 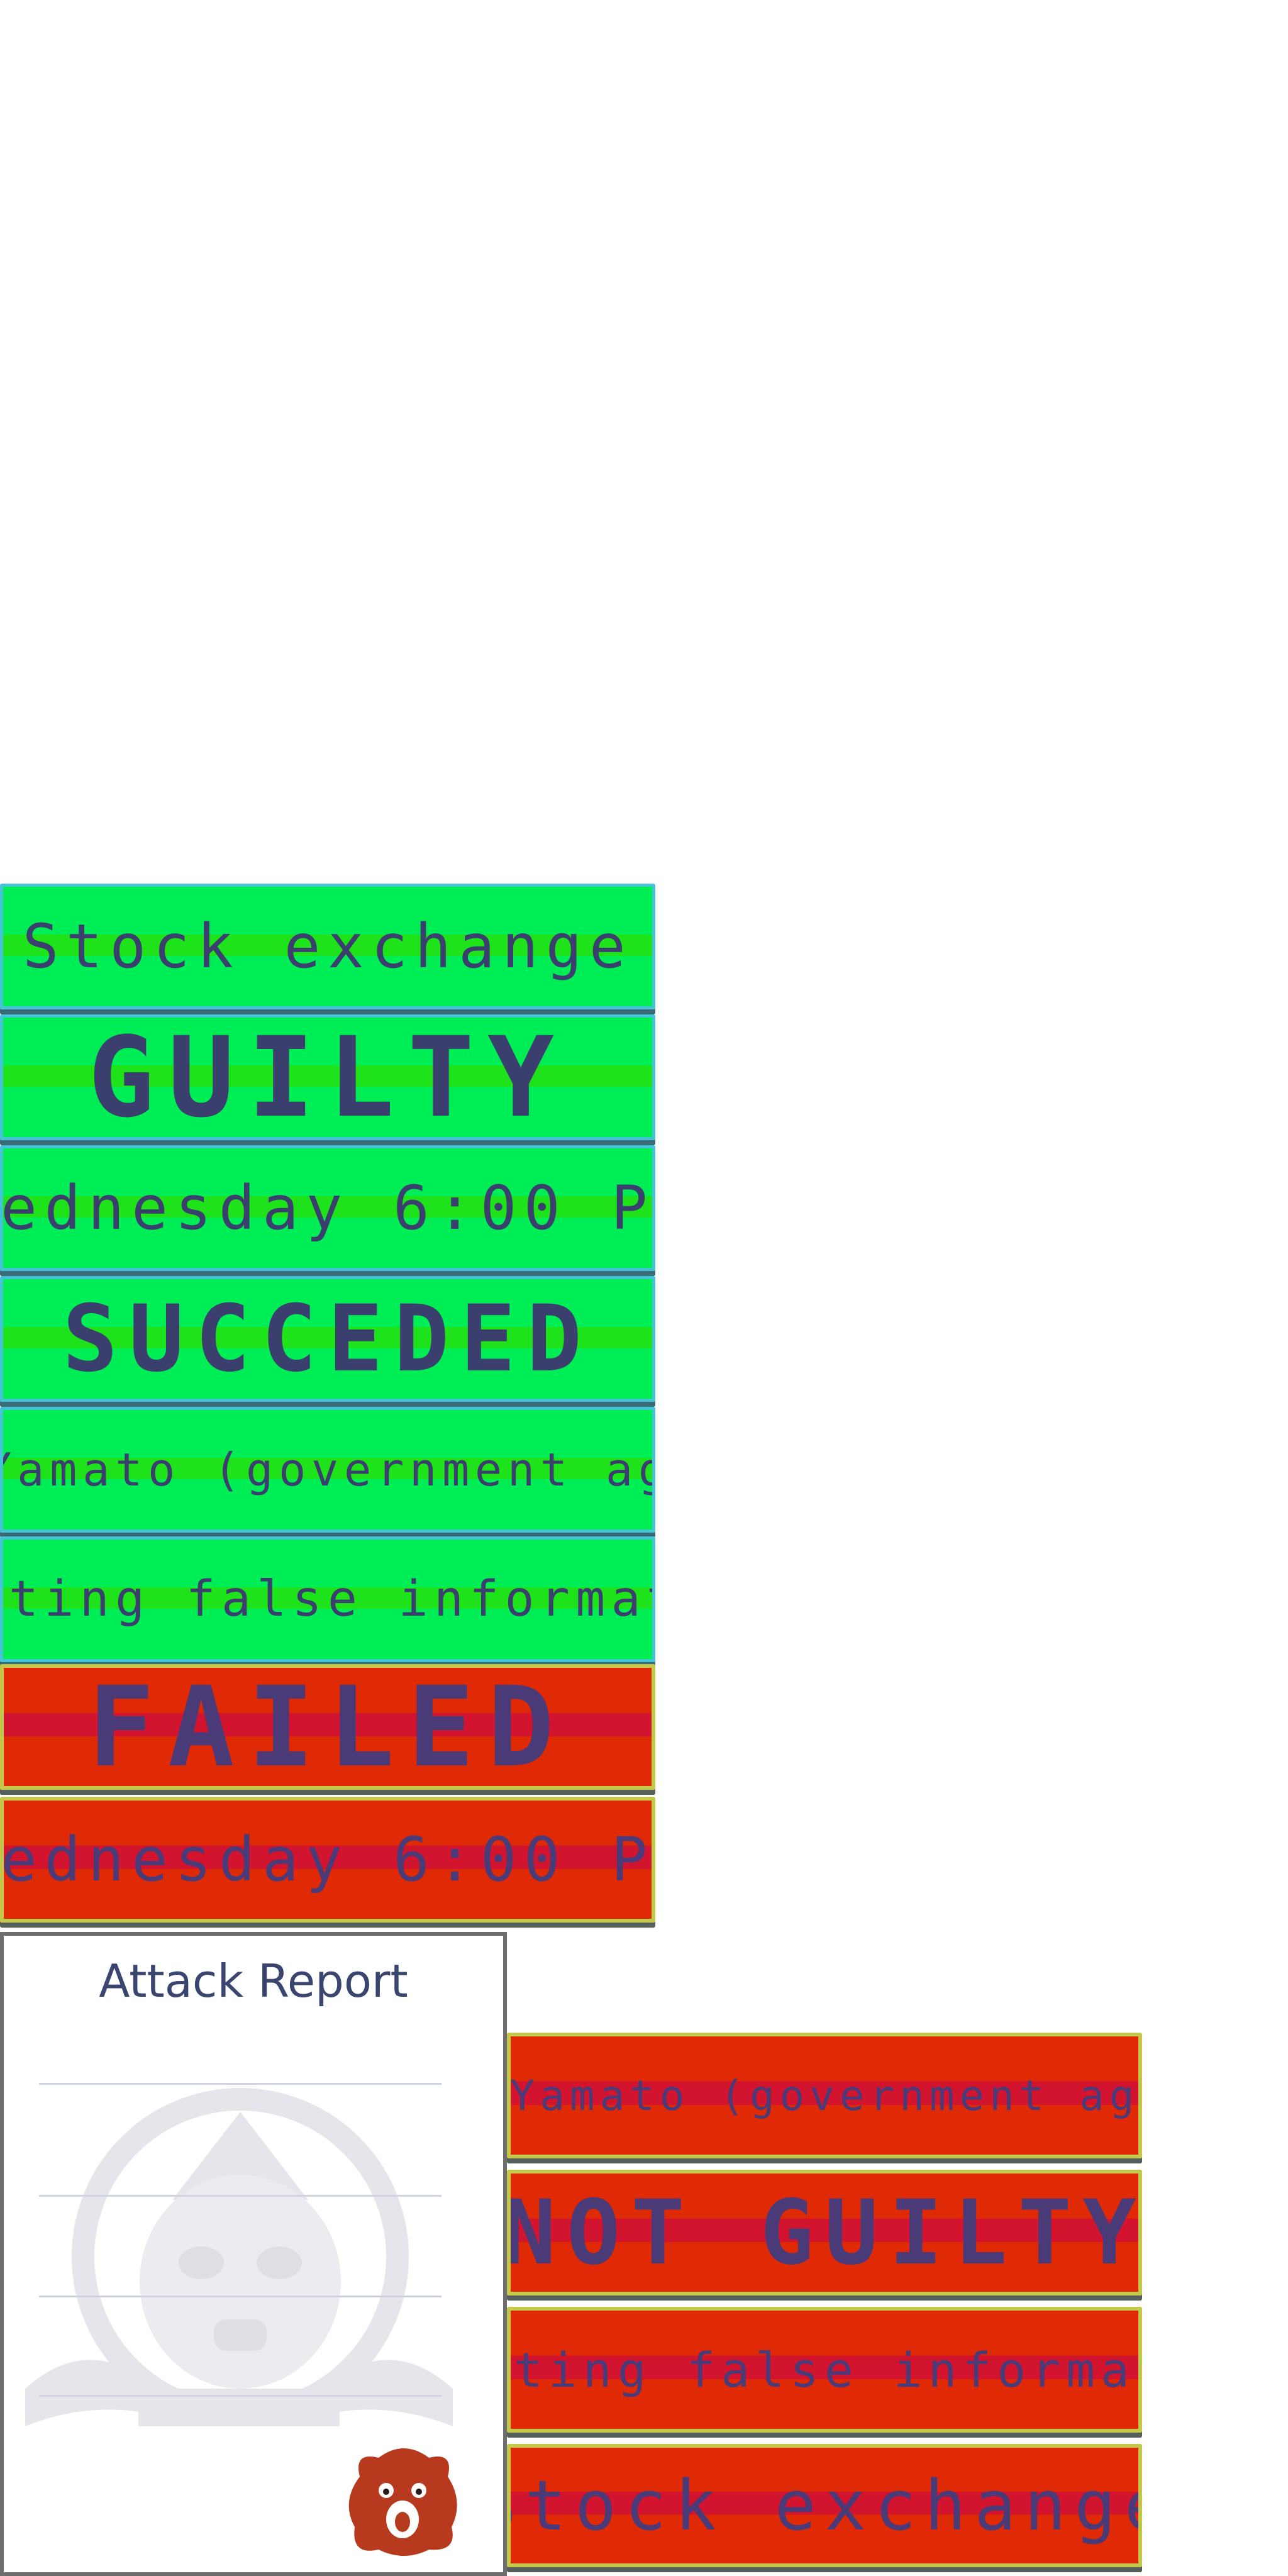 I want to click on banner-text: FAILED, so click(x=327, y=1727).